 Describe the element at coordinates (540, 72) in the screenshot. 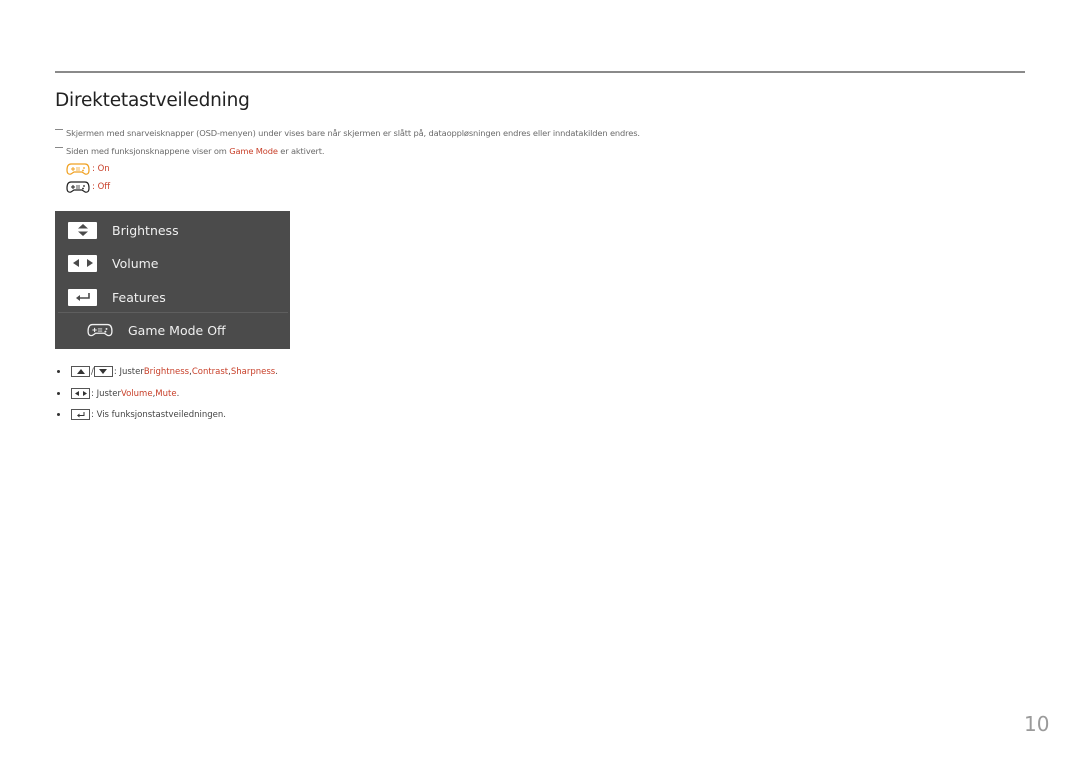

I see `header-rule` at that location.